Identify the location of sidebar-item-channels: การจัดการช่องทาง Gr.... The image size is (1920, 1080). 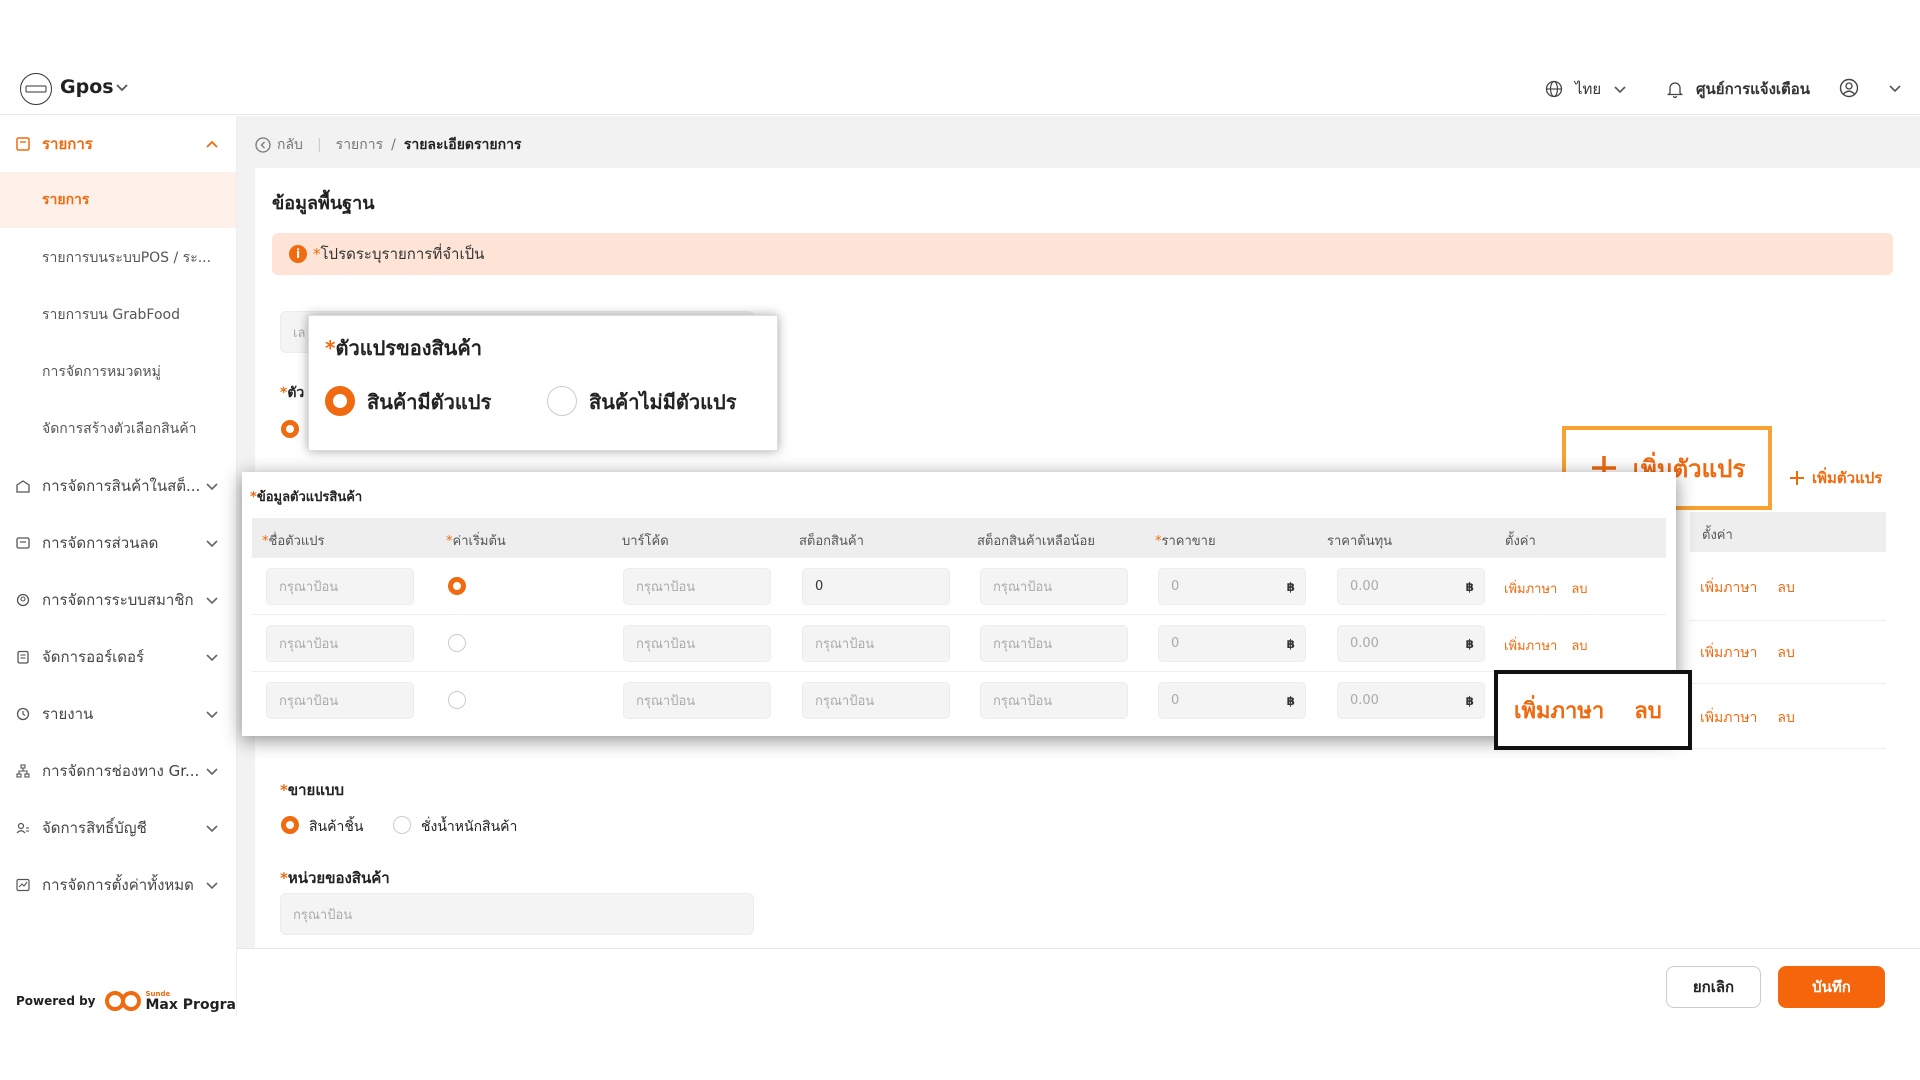
(118, 771).